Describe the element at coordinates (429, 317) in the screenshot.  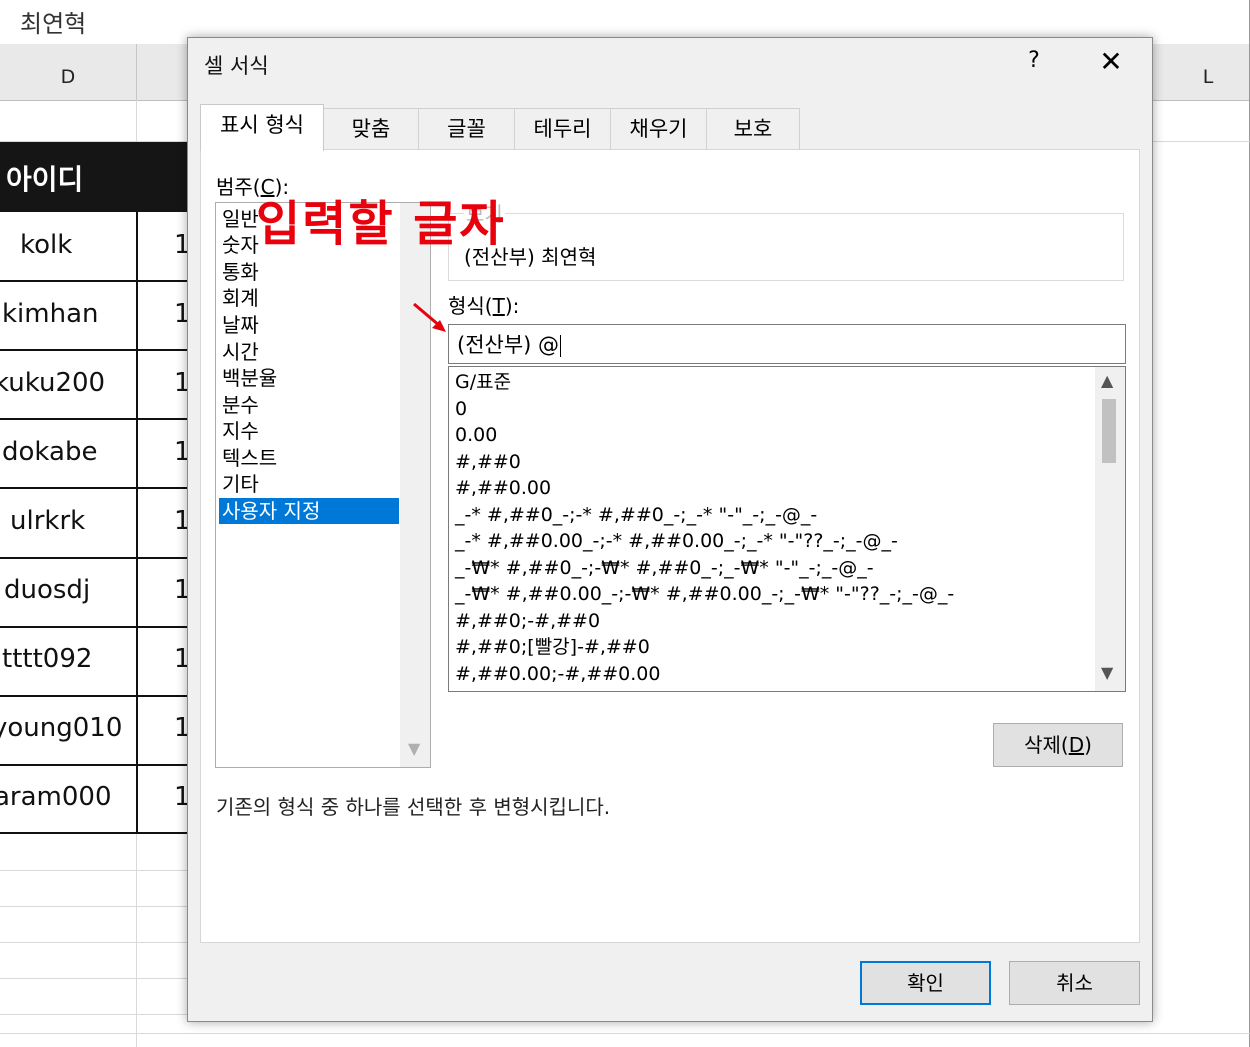
I see `annotation-arrow-icon` at that location.